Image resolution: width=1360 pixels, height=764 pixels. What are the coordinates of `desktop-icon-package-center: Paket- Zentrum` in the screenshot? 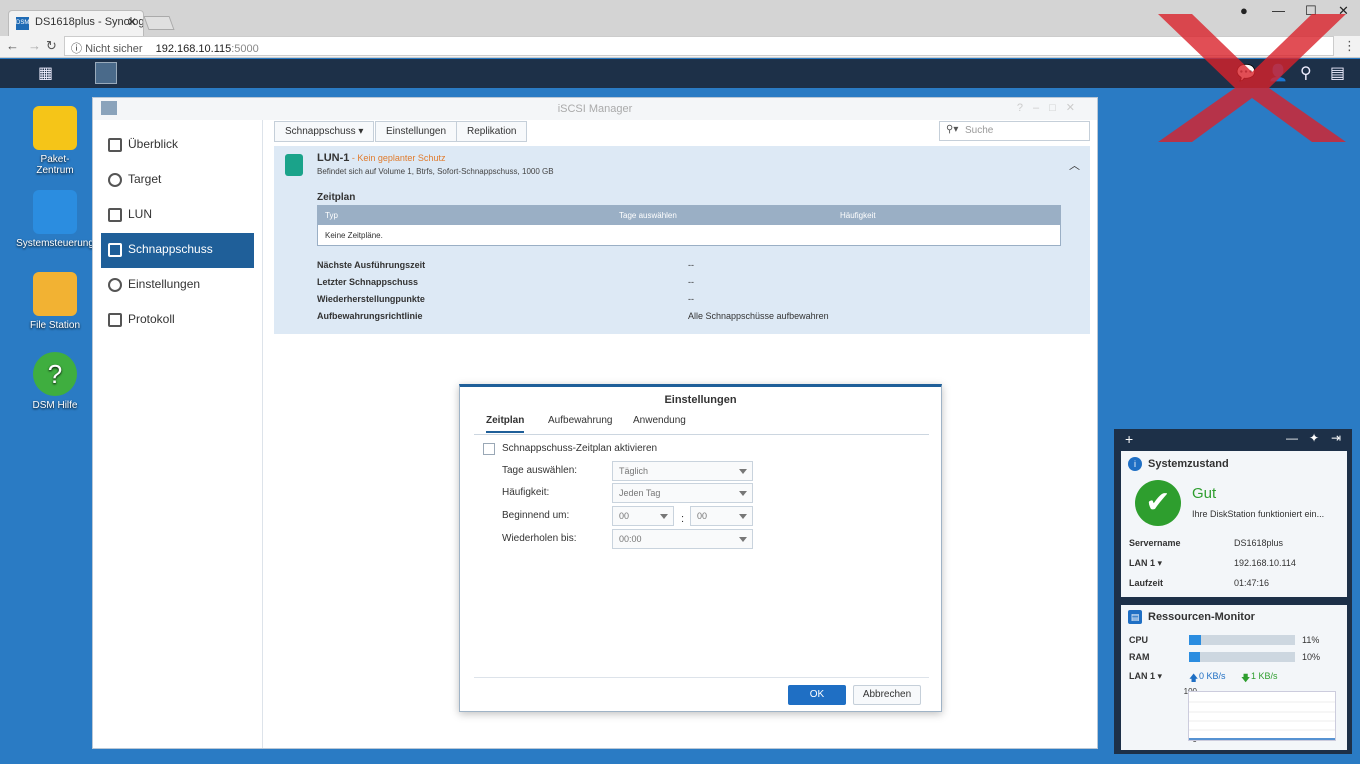 It's located at (55, 141).